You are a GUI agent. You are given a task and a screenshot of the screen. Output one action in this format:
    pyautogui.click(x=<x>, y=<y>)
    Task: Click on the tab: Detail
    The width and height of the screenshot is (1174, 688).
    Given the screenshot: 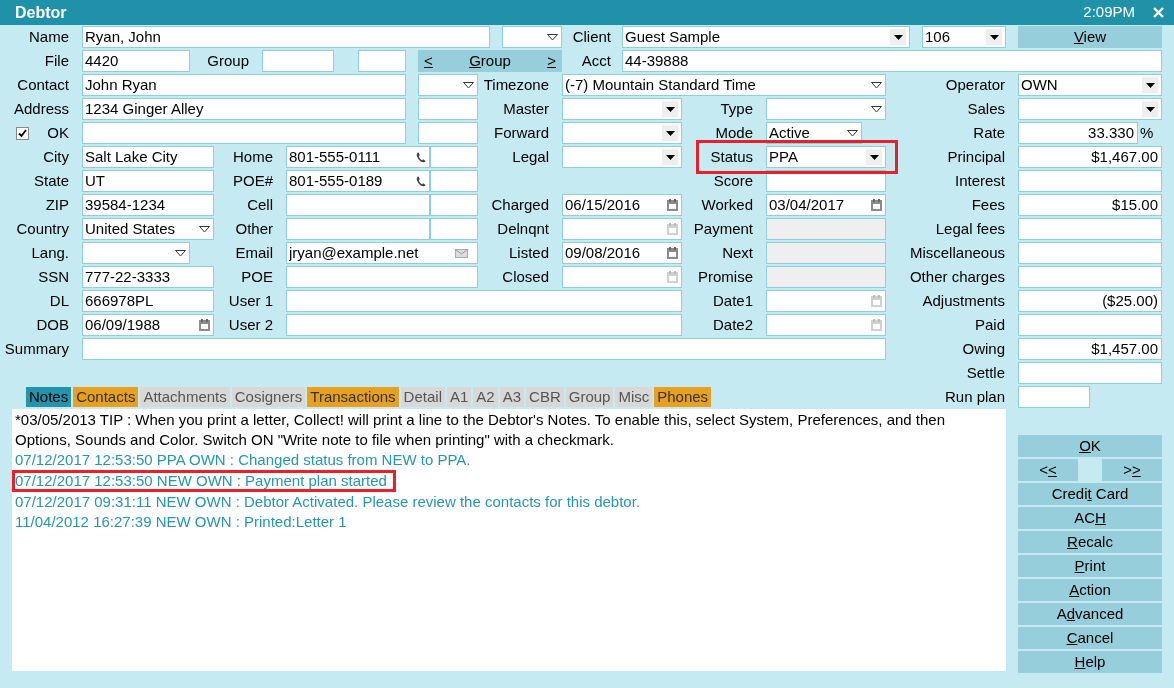 What is the action you would take?
    pyautogui.click(x=422, y=397)
    